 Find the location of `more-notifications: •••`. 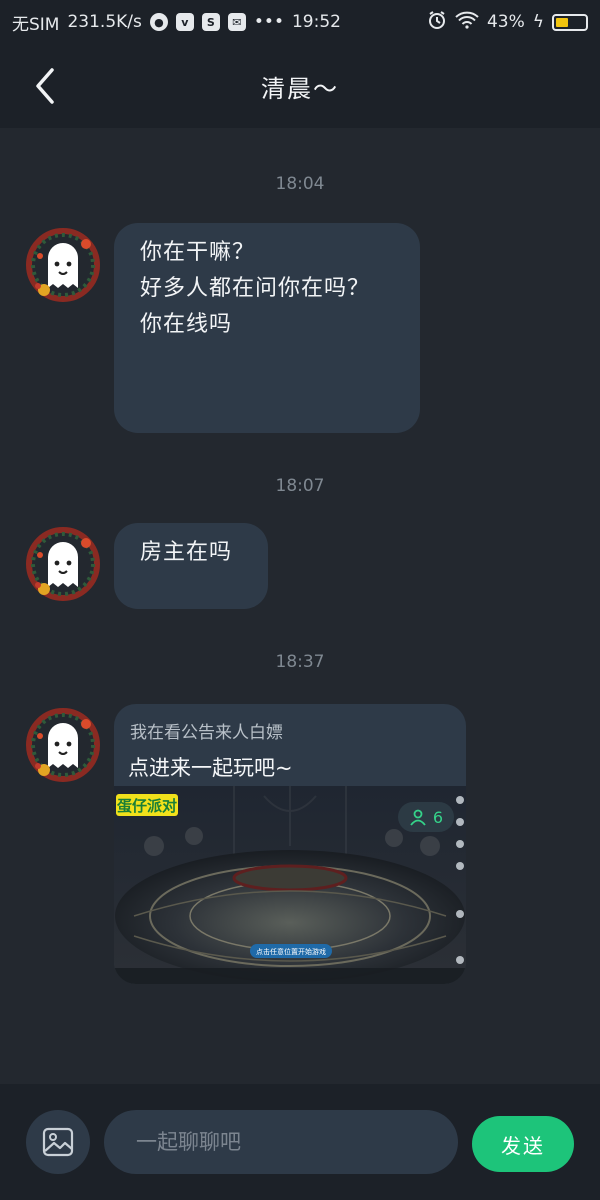

more-notifications: ••• is located at coordinates (268, 22).